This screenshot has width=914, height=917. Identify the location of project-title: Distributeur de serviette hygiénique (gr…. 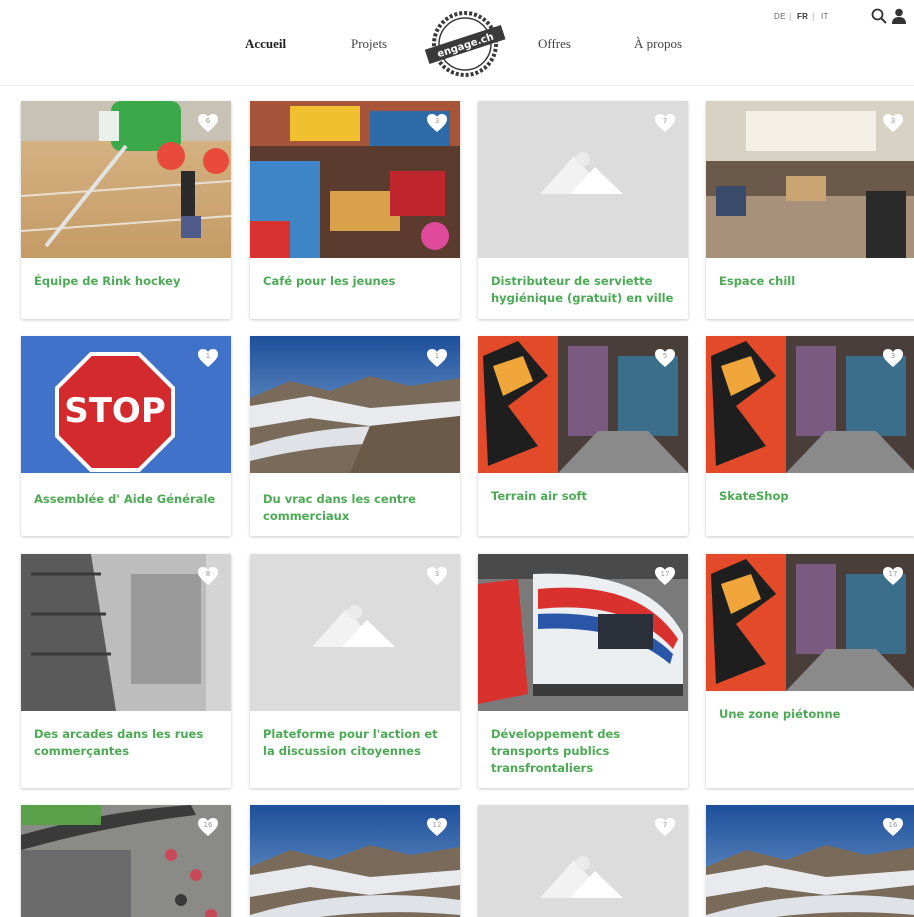
(582, 289).